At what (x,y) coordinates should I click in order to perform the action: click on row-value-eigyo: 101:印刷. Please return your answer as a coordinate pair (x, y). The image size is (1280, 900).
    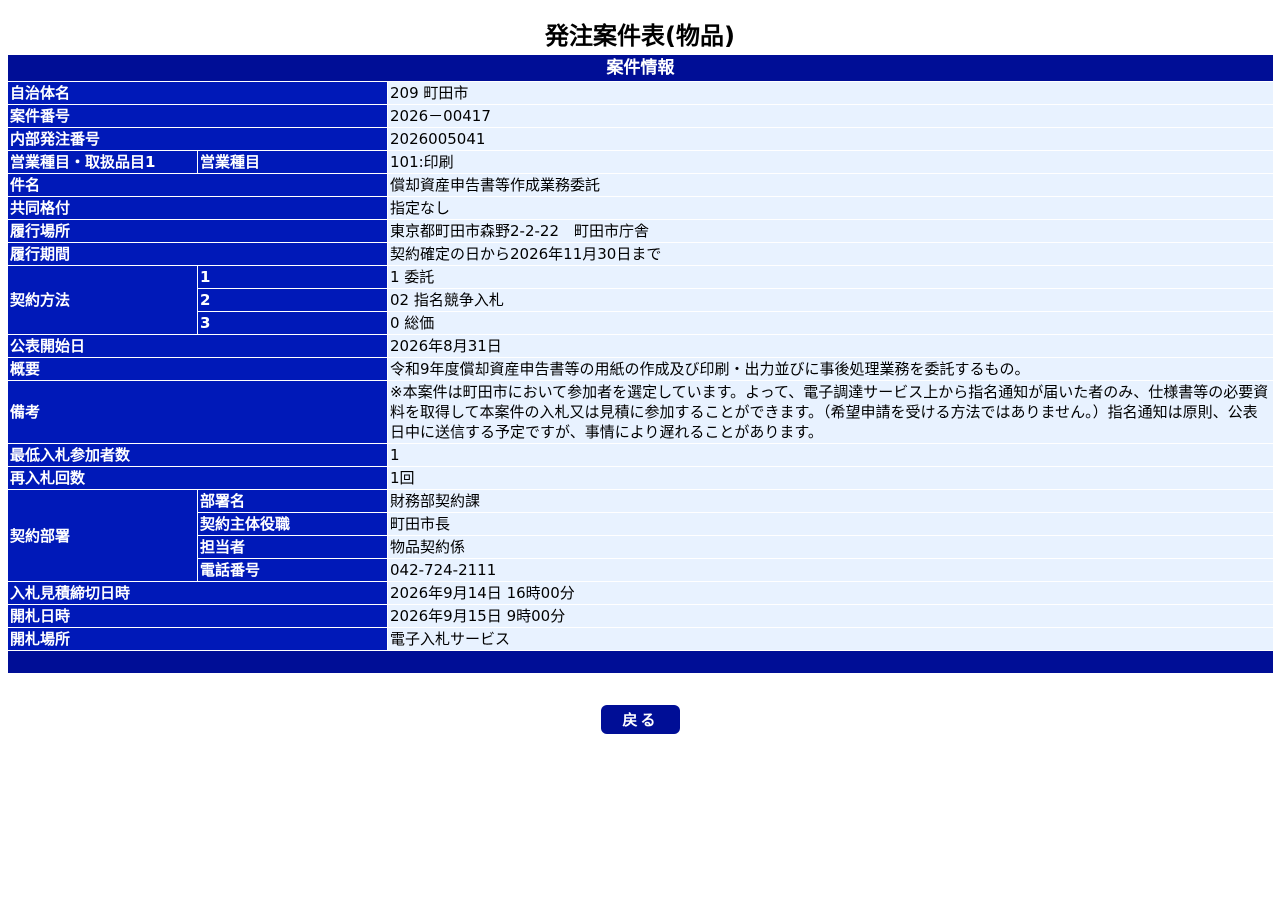
    Looking at the image, I should click on (830, 162).